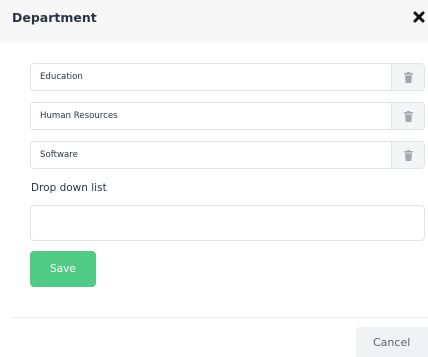 Image resolution: width=428 pixels, height=357 pixels. What do you see at coordinates (69, 188) in the screenshot?
I see `dropdown-list-label: Drop down list` at bounding box center [69, 188].